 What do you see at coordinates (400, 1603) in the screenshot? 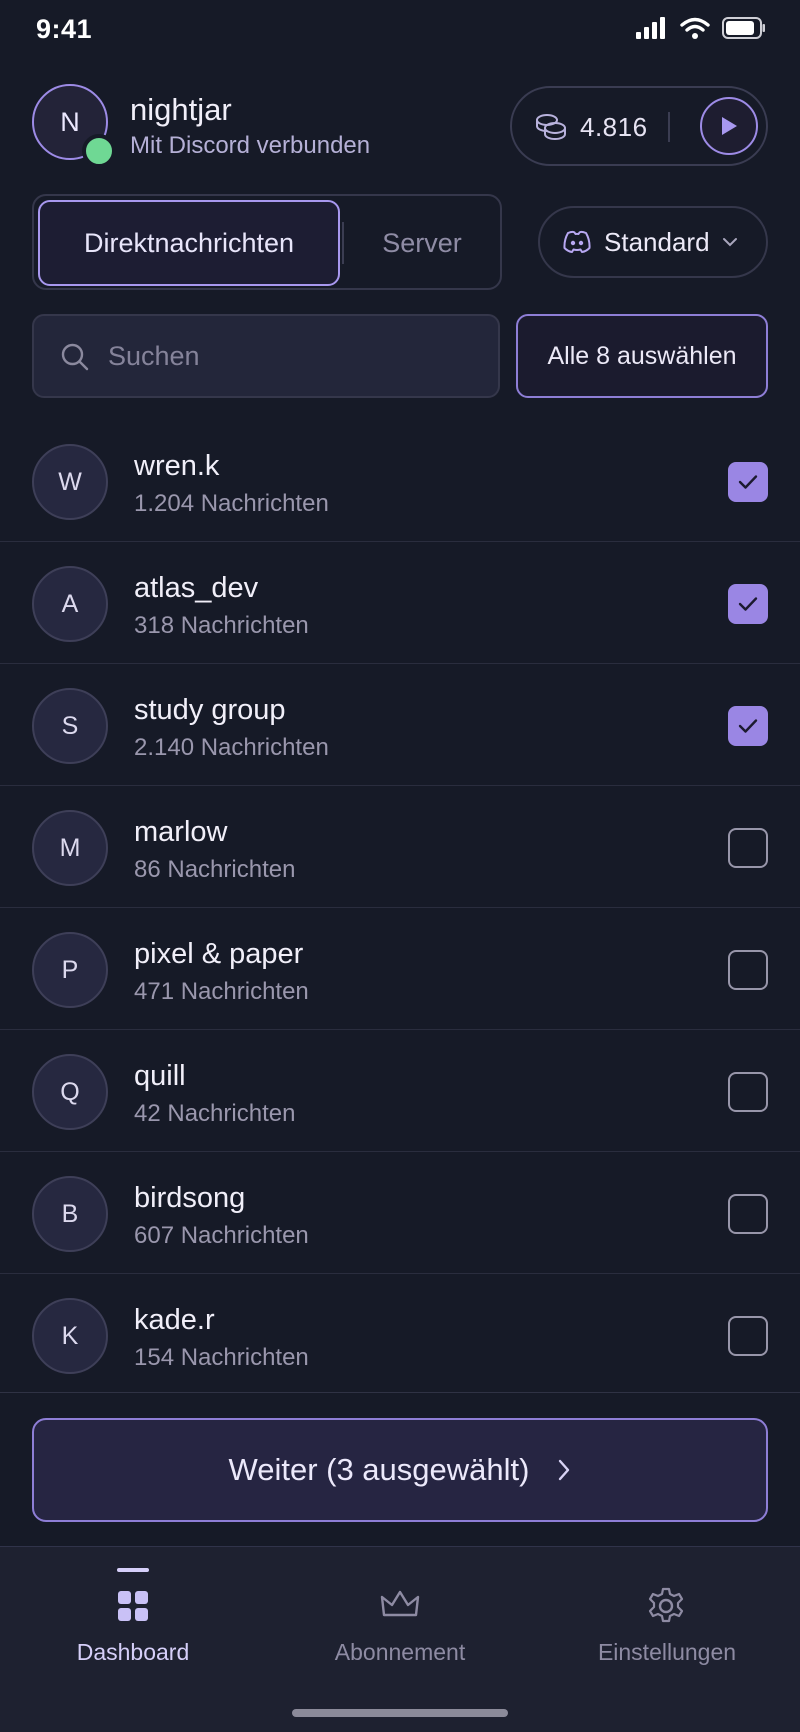
I see `crown-icon` at bounding box center [400, 1603].